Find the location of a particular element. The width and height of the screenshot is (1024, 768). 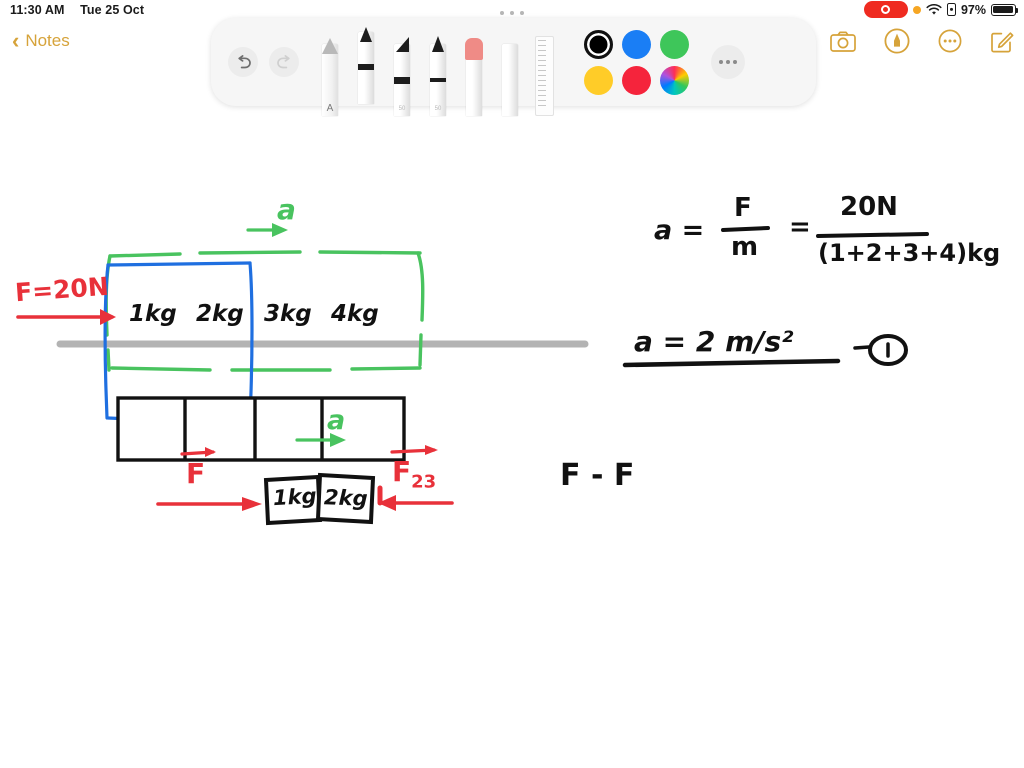

mic-in-use-dot is located at coordinates (916, 9).